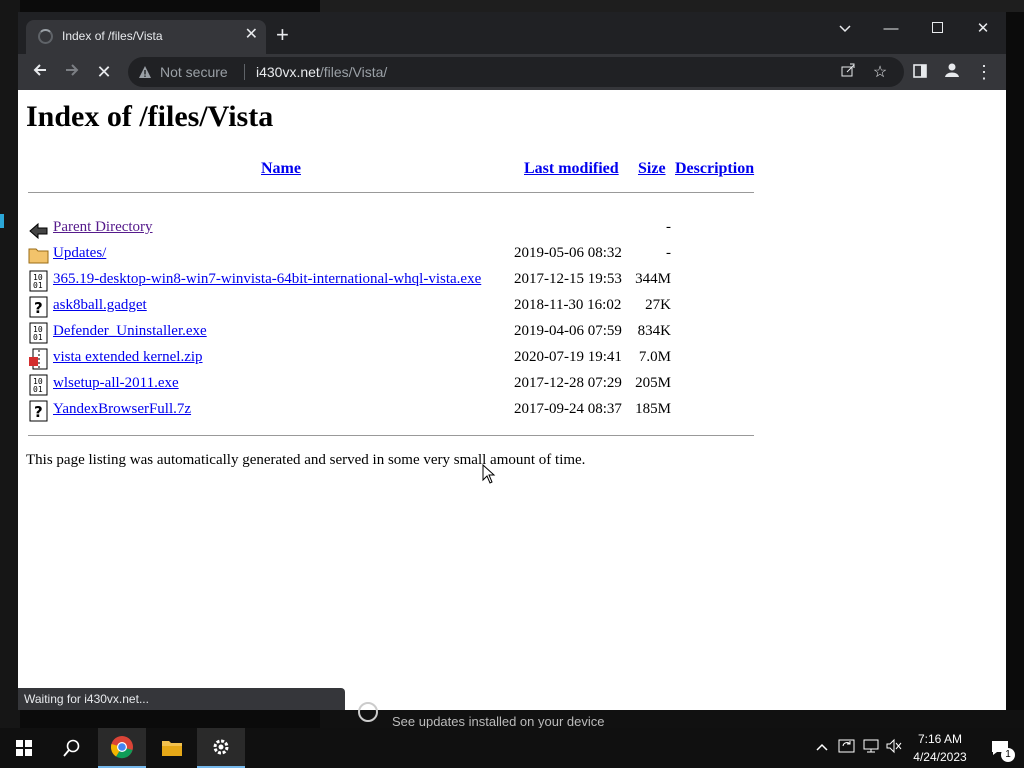  Describe the element at coordinates (654, 331) in the screenshot. I see `file-size: 834K` at that location.